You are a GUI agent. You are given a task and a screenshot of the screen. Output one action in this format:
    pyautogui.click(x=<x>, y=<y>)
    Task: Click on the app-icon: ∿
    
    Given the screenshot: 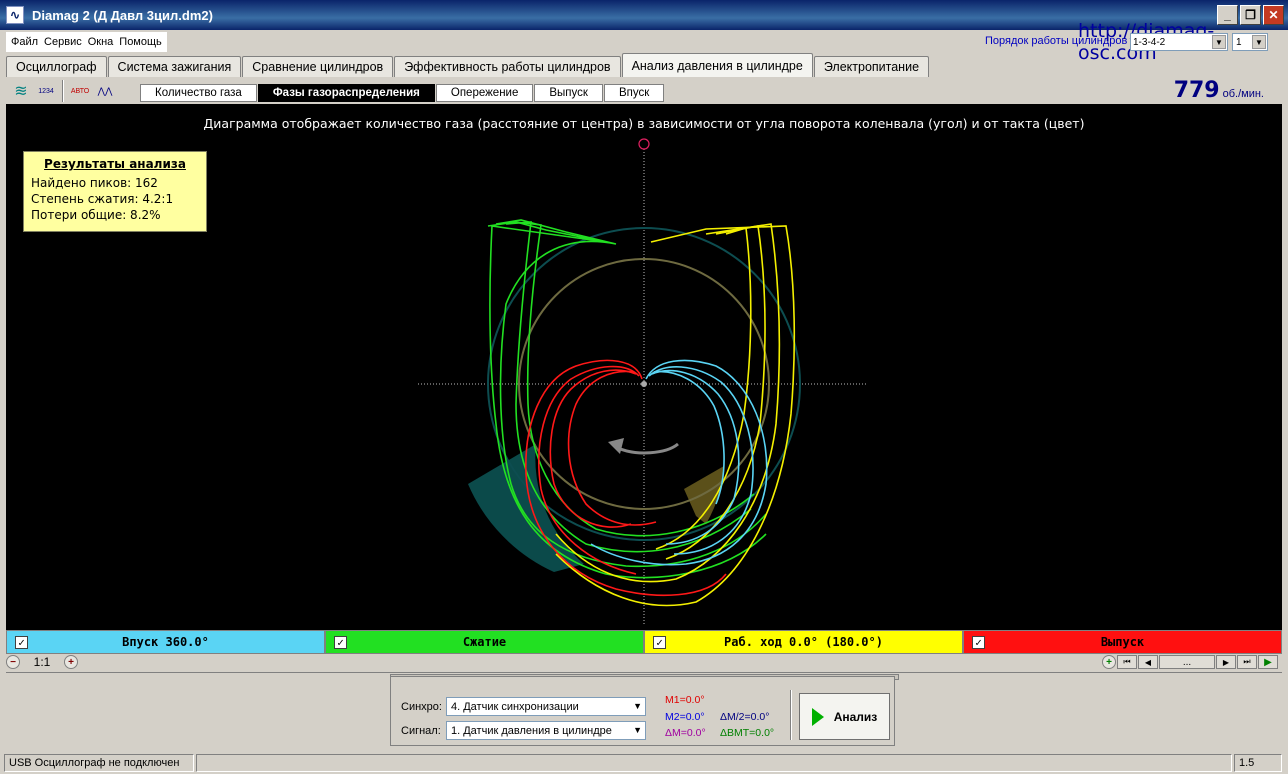 What is the action you would take?
    pyautogui.click(x=15, y=15)
    